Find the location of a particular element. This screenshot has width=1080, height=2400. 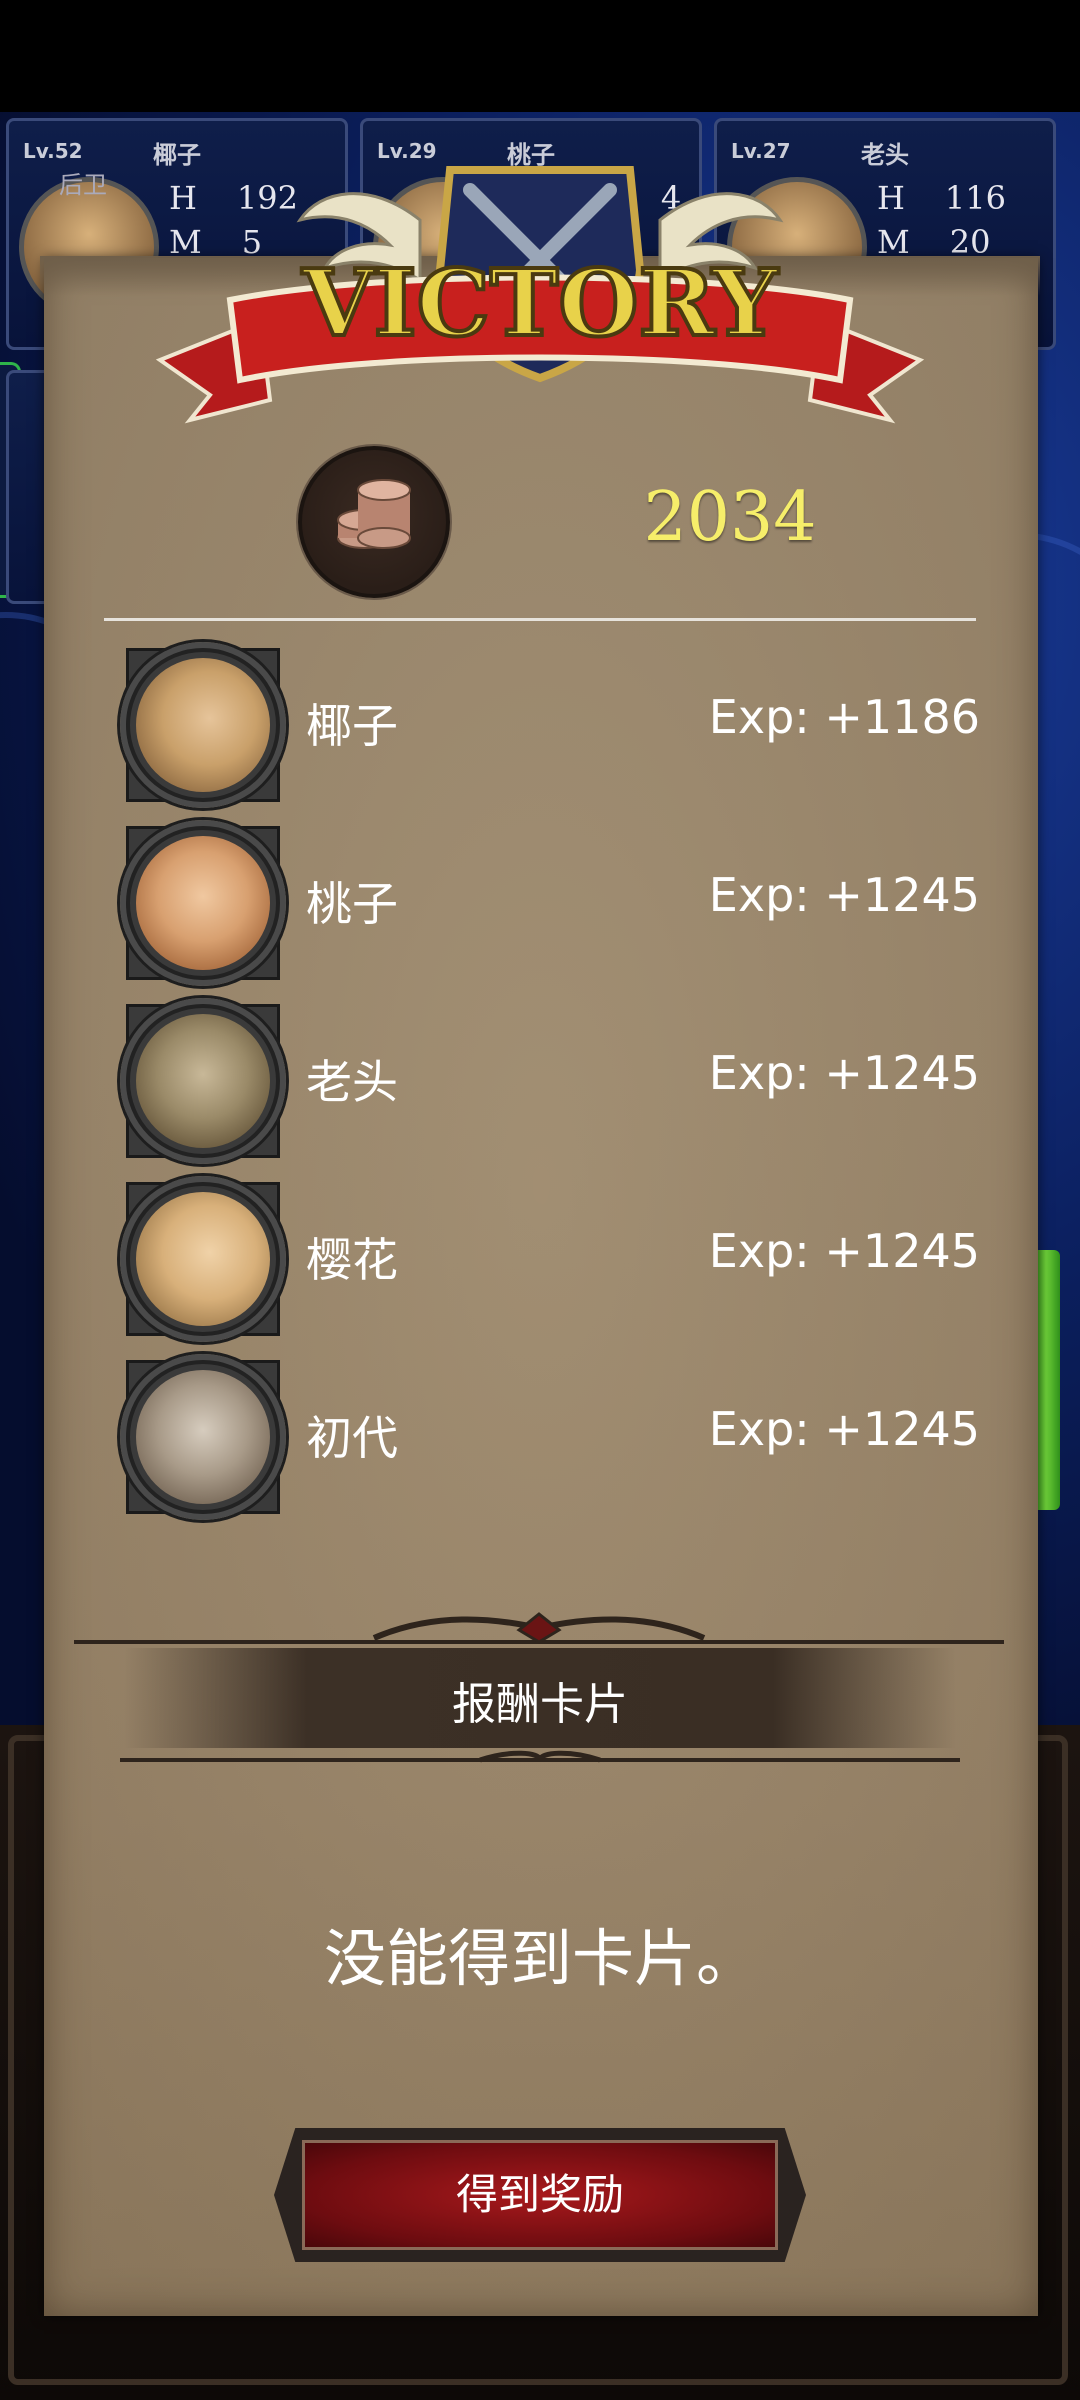

character-name: 老头 is located at coordinates (352, 1082).